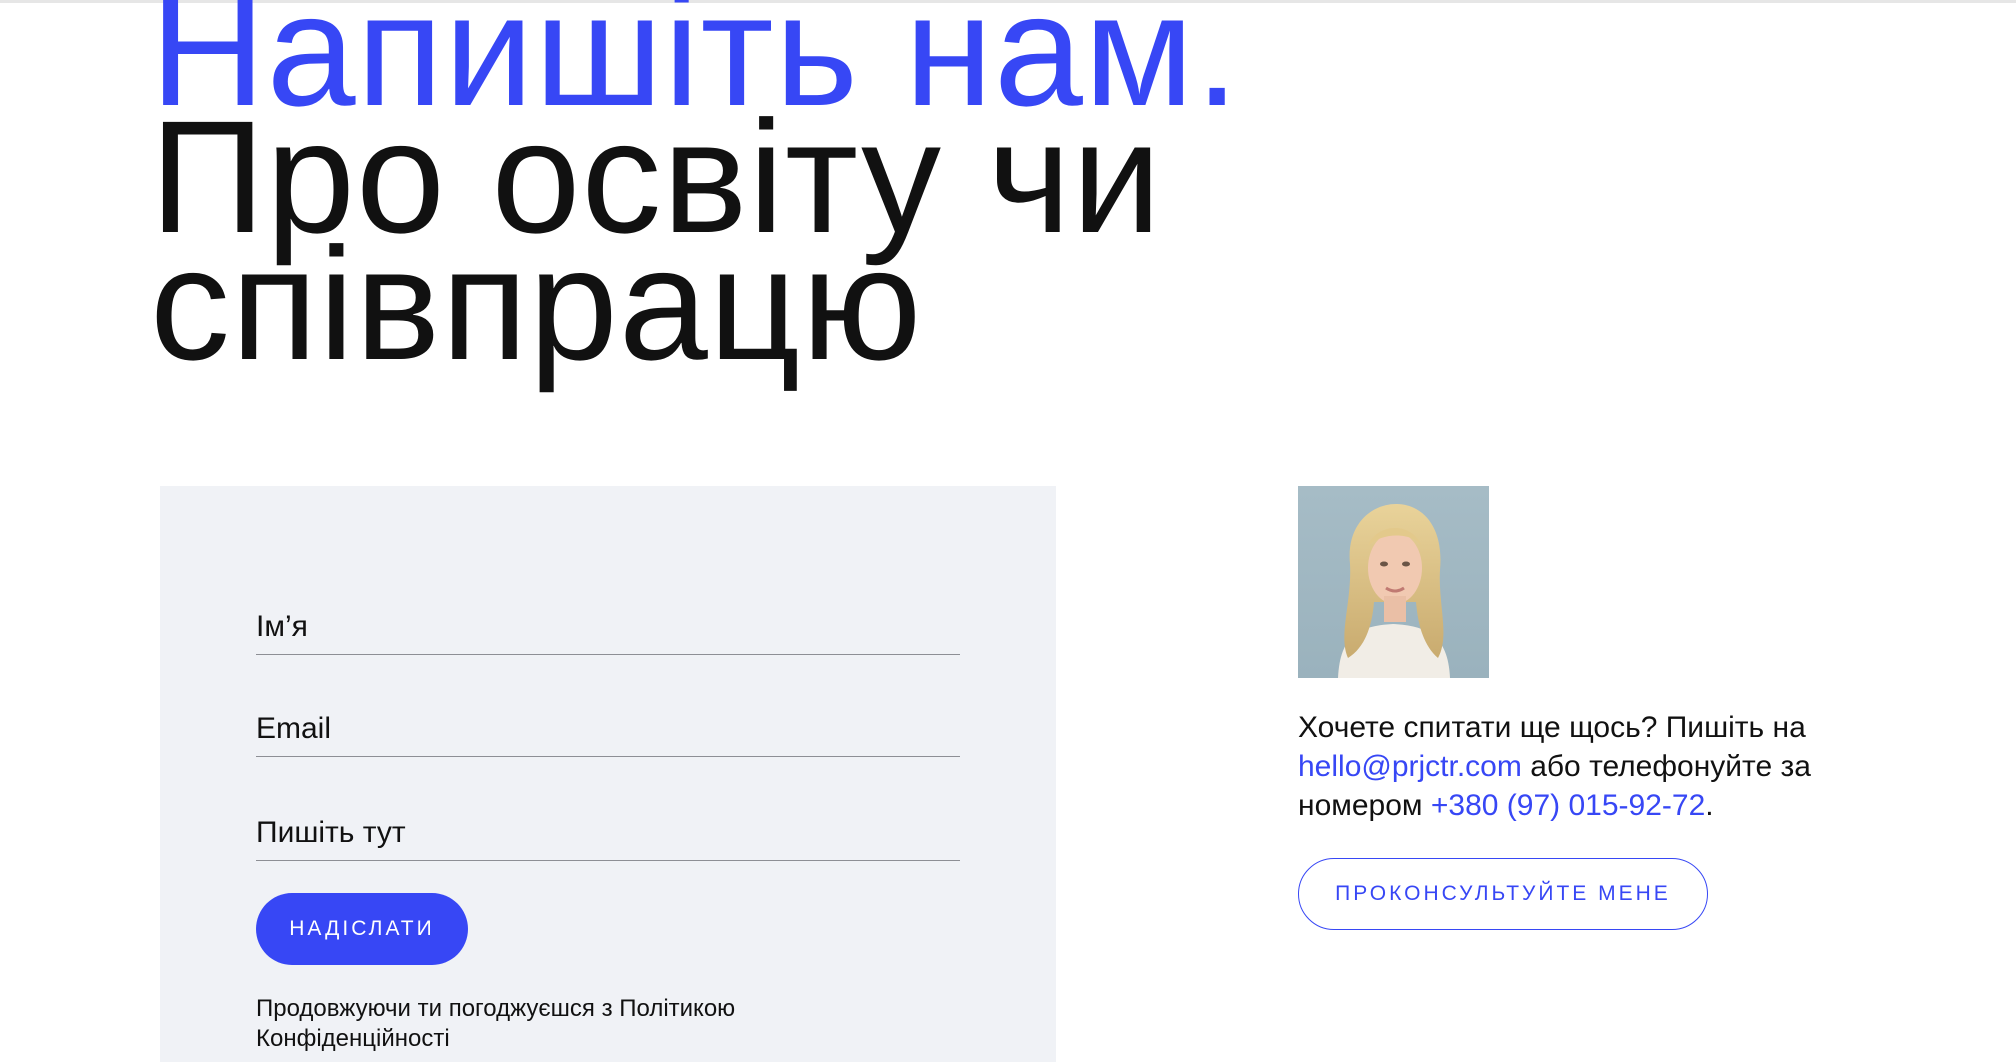 The width and height of the screenshot is (2016, 1062). I want to click on message-input, so click(608, 833).